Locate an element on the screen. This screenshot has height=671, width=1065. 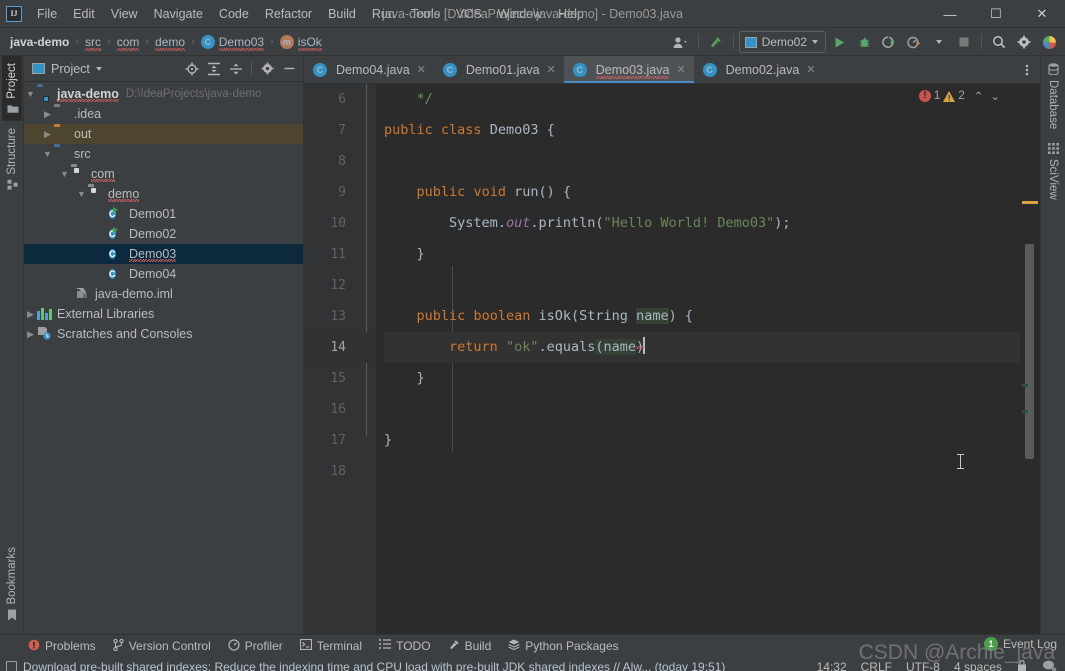
collapse-all-icon is located at coordinates (236, 69).